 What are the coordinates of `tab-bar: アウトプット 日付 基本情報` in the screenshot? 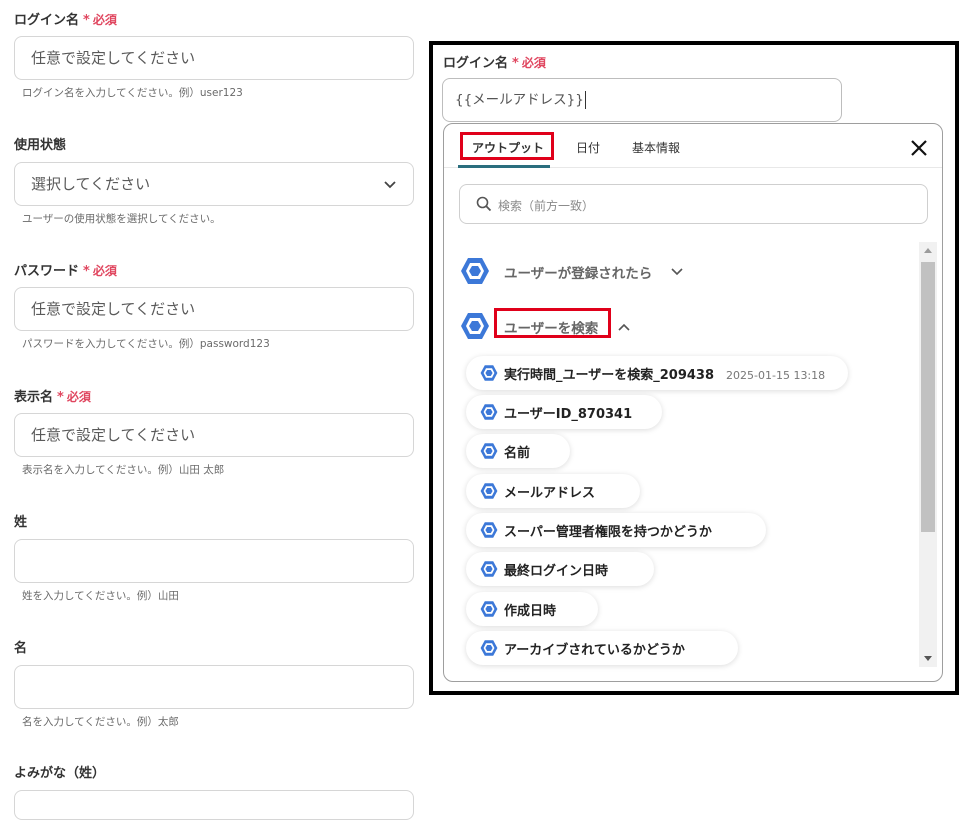 It's located at (693, 146).